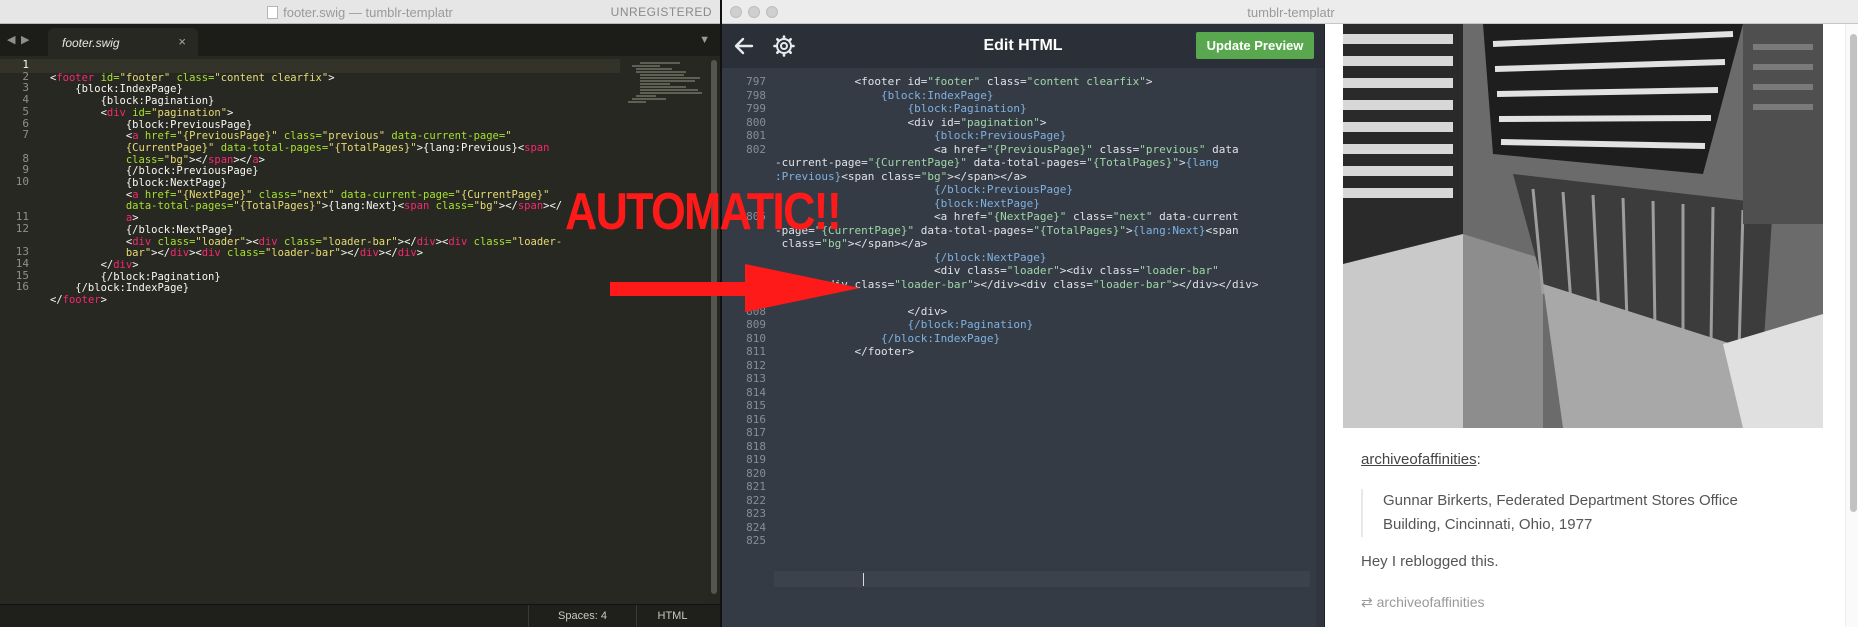 The image size is (1858, 627). What do you see at coordinates (11, 39) in the screenshot?
I see `tab-back-icon: ◀` at bounding box center [11, 39].